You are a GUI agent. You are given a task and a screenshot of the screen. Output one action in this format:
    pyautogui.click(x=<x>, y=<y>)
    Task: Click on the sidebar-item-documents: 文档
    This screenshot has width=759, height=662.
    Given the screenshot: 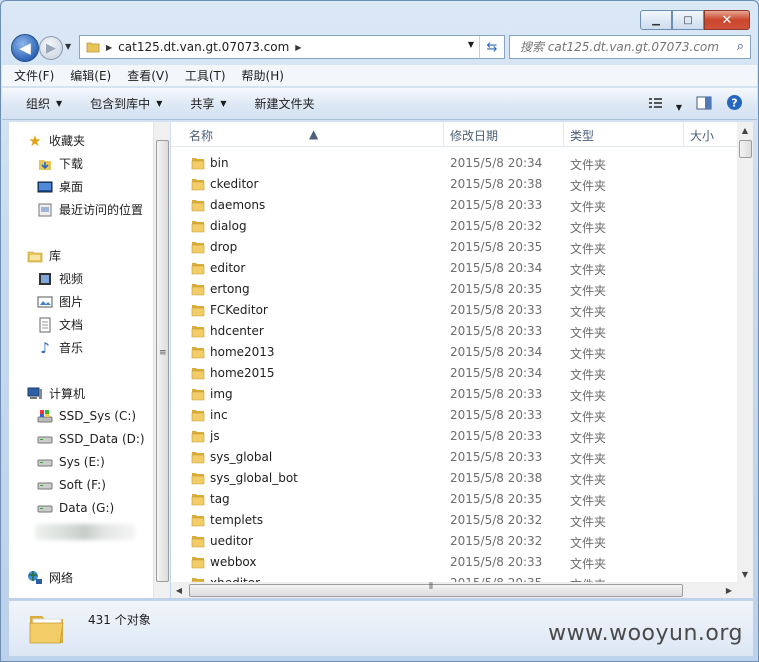 What is the action you would take?
    pyautogui.click(x=60, y=324)
    